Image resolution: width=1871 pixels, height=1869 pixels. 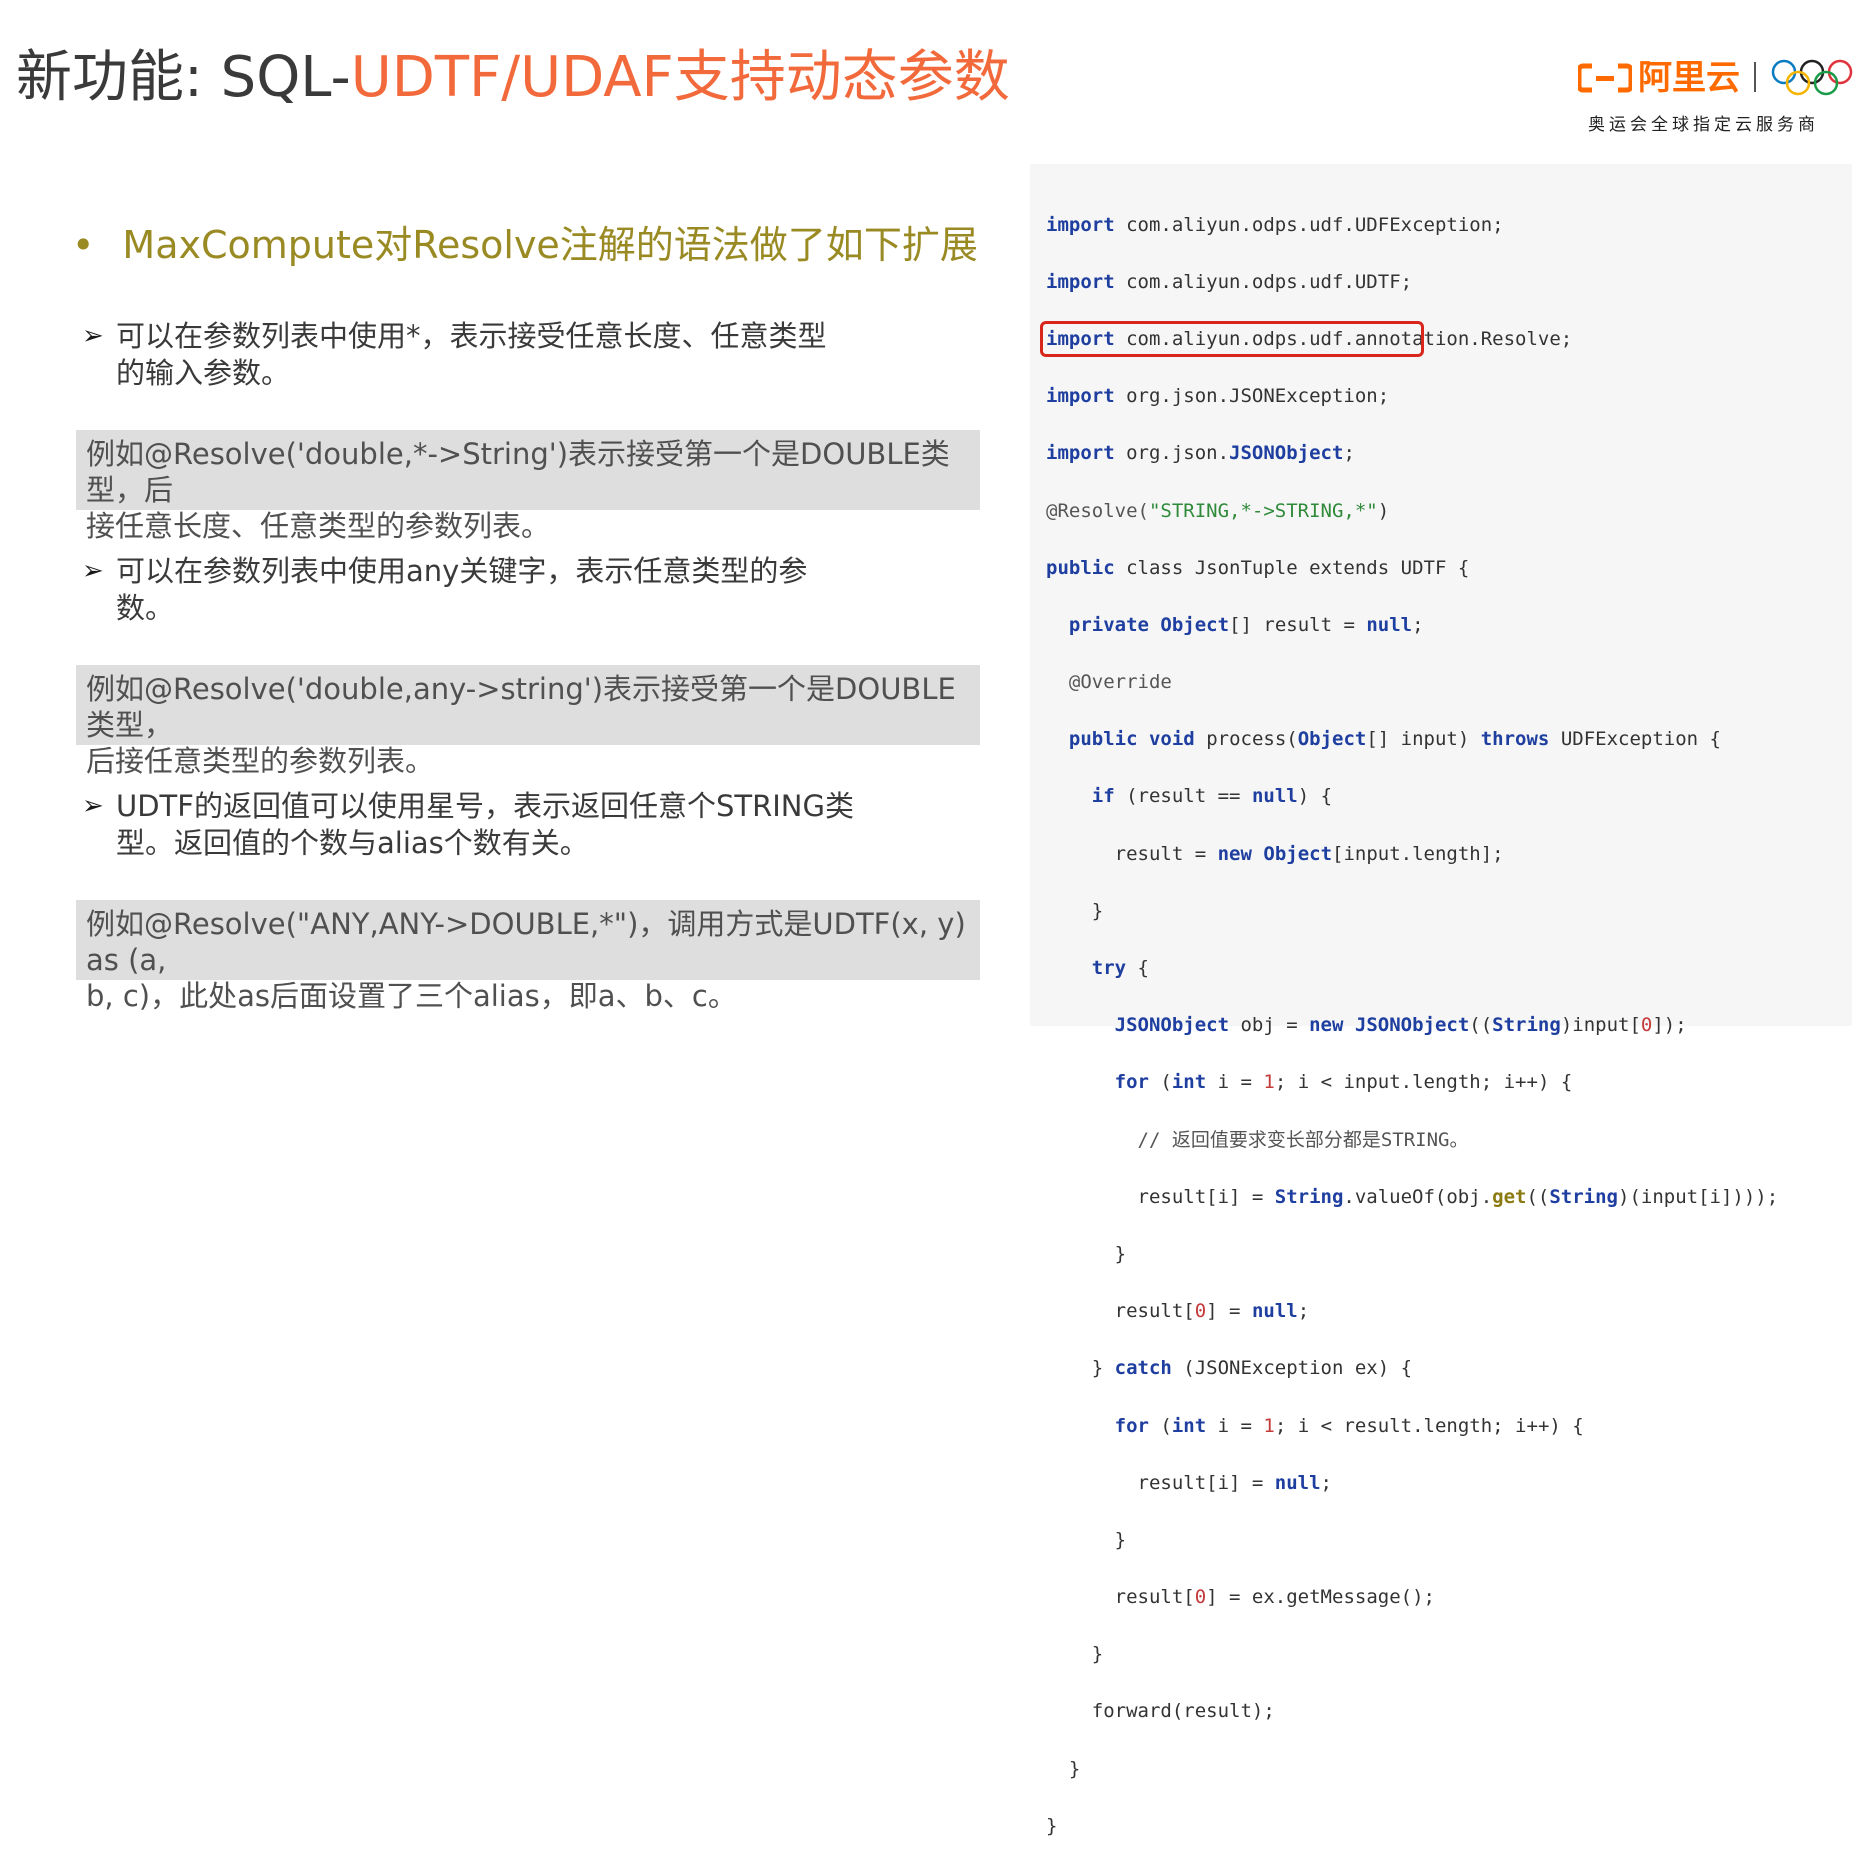 I want to click on code-line: import com.aliyun.odps.udf.UDFException;, so click(x=1275, y=224).